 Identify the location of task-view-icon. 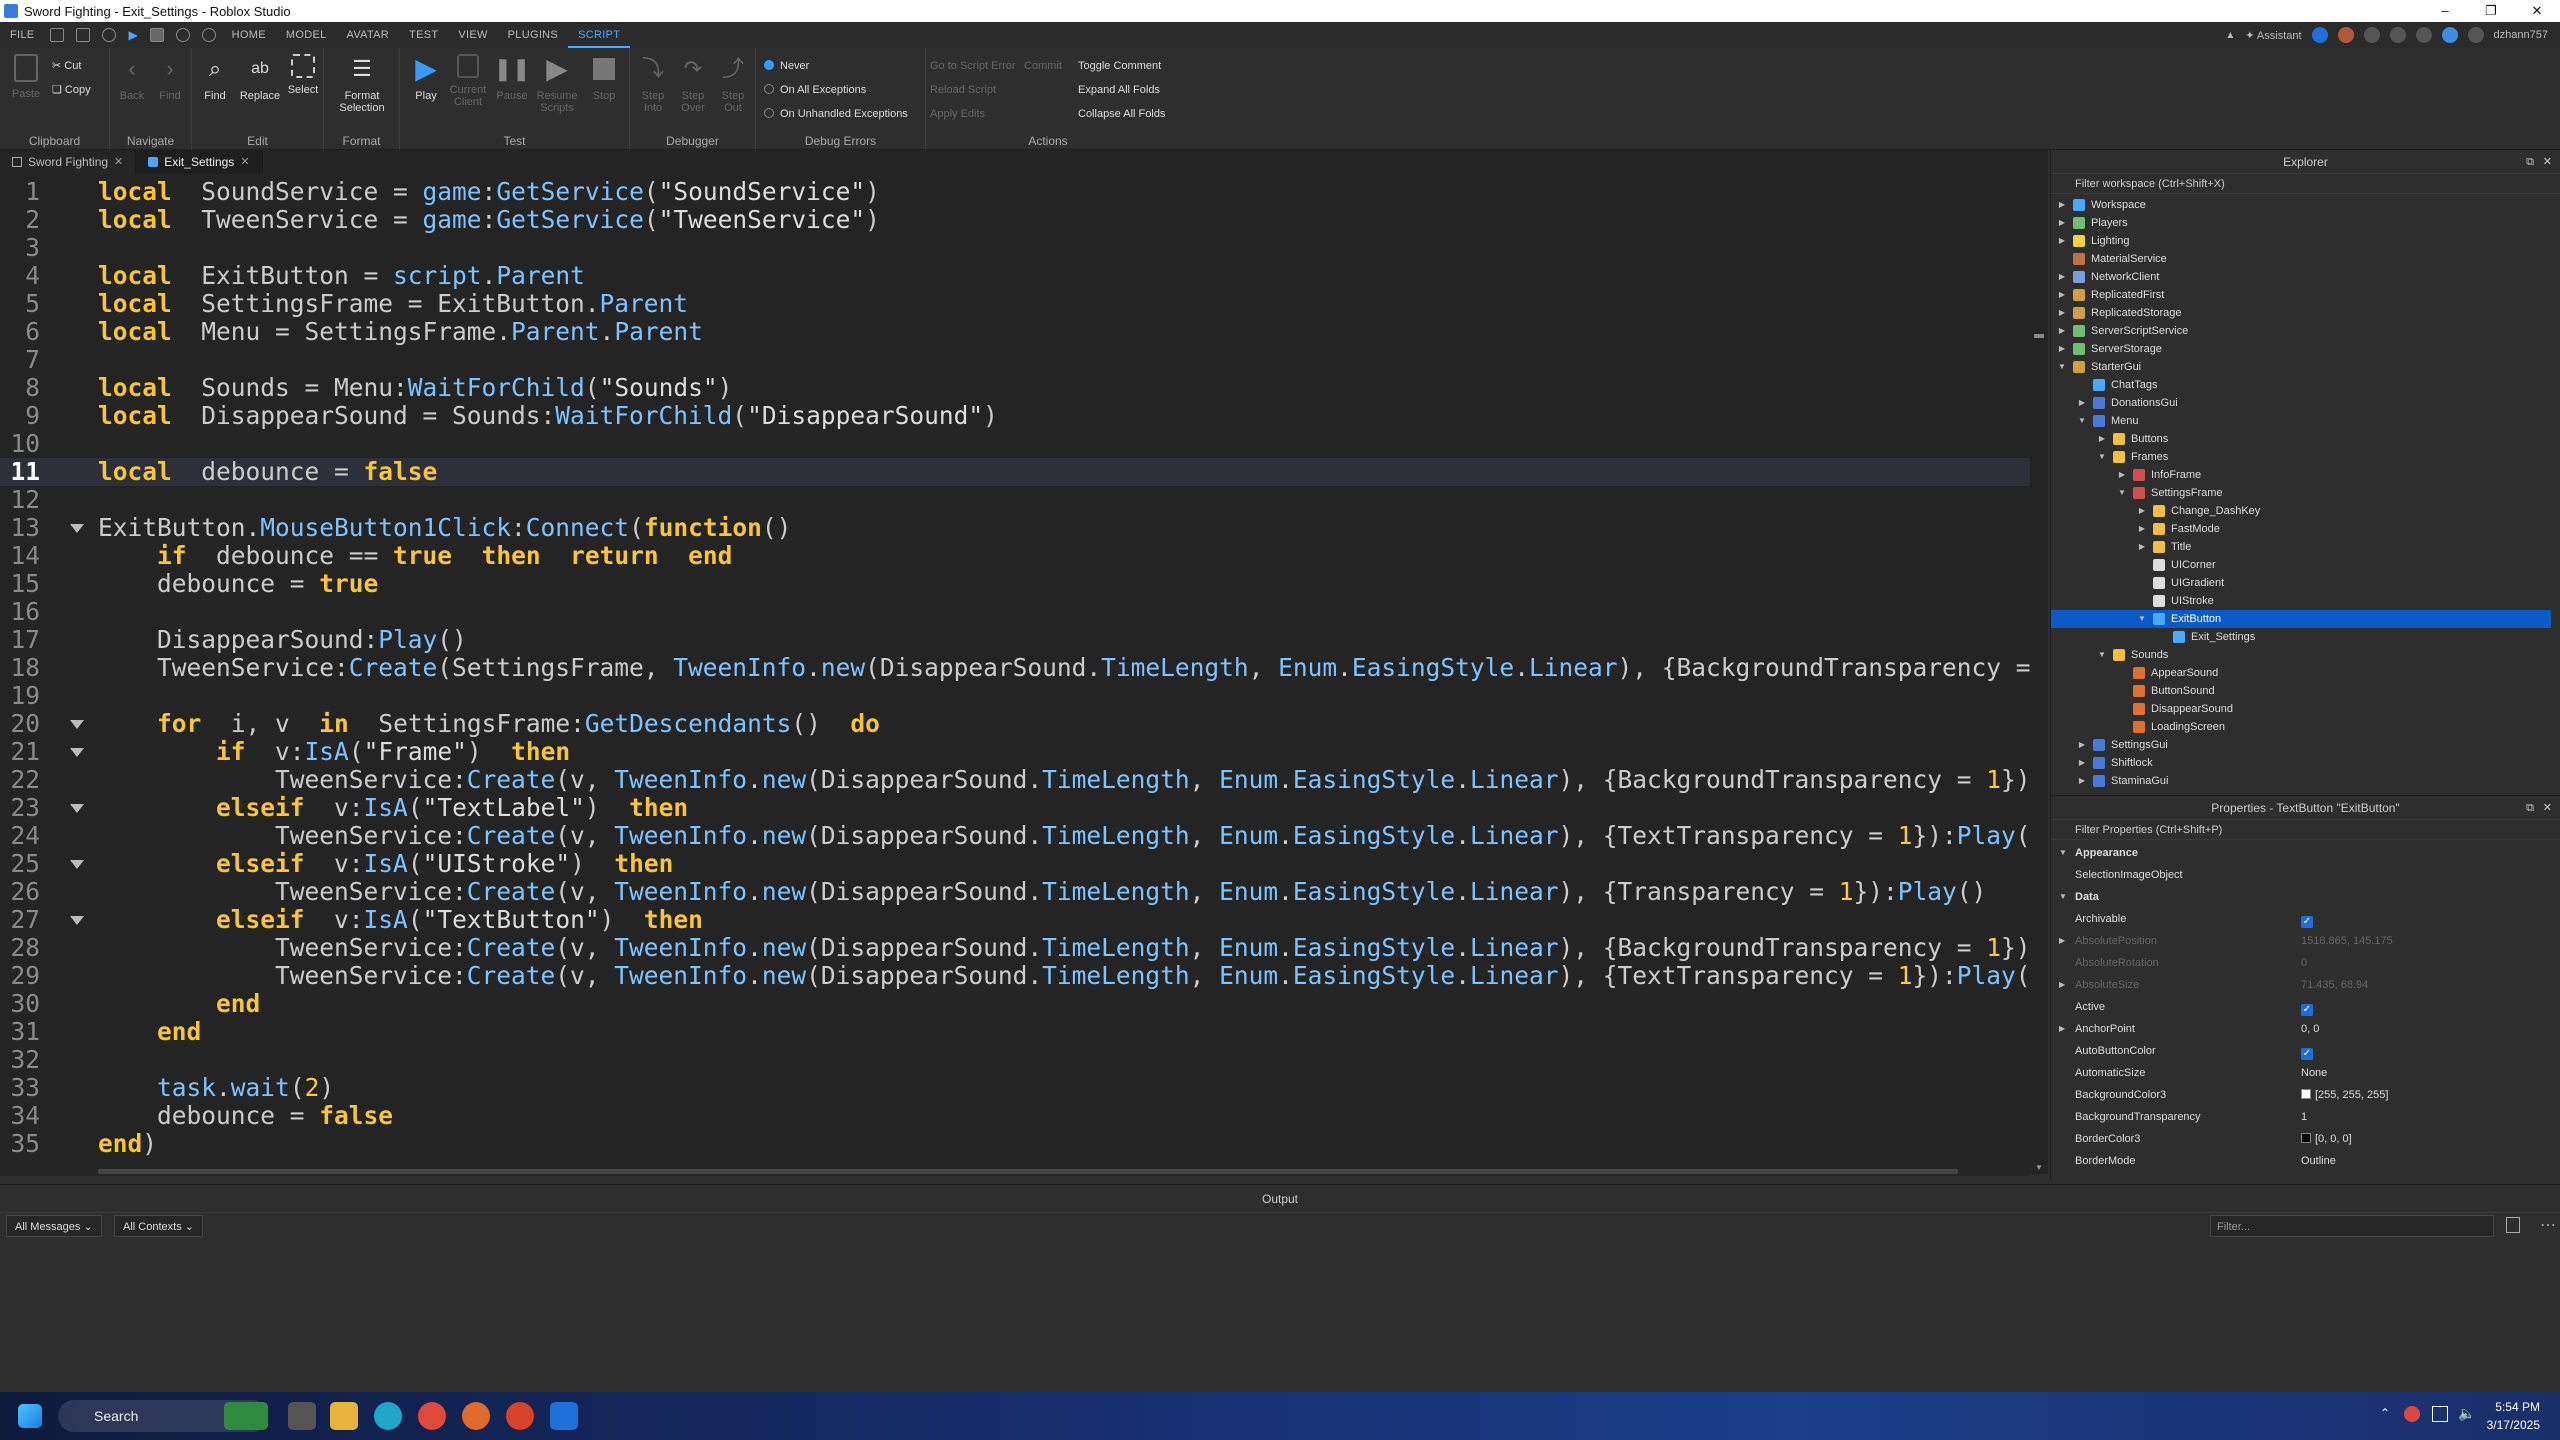
(302, 1416).